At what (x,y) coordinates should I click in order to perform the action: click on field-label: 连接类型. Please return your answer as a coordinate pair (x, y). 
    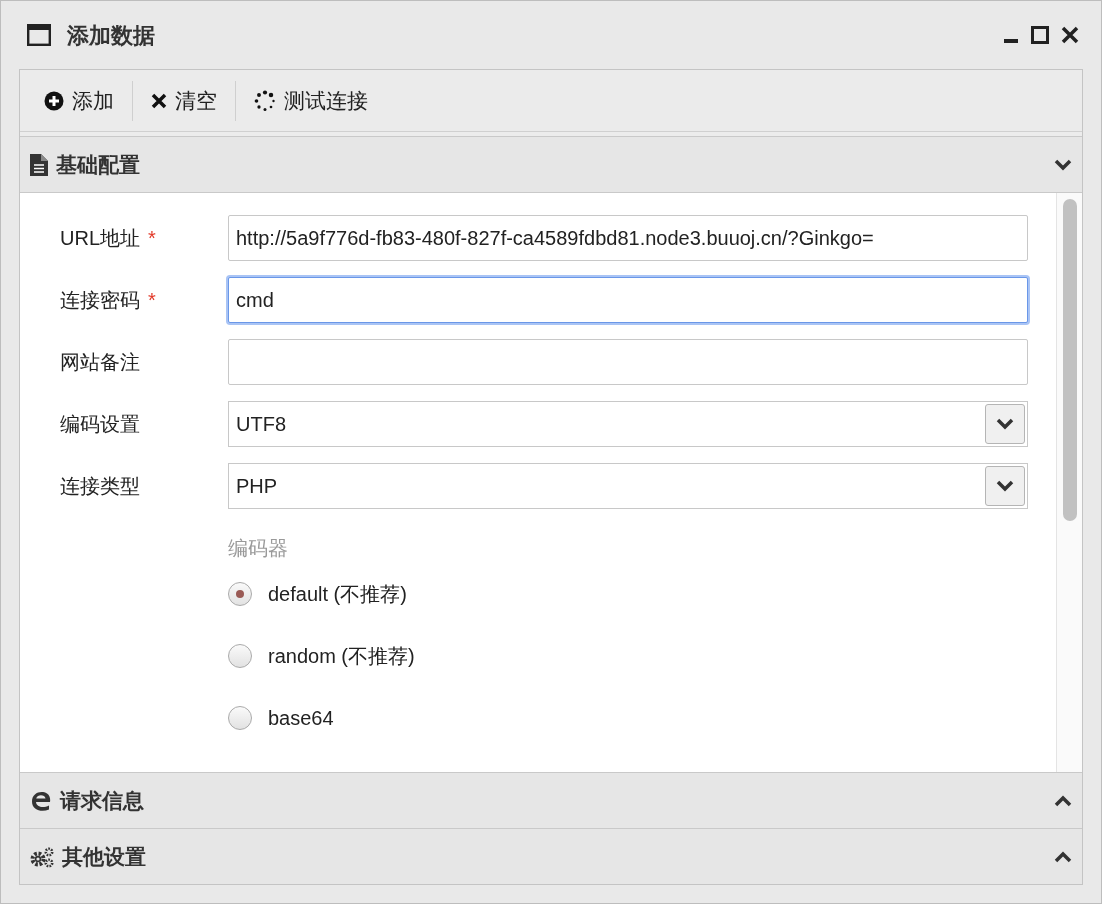
    Looking at the image, I should click on (100, 486).